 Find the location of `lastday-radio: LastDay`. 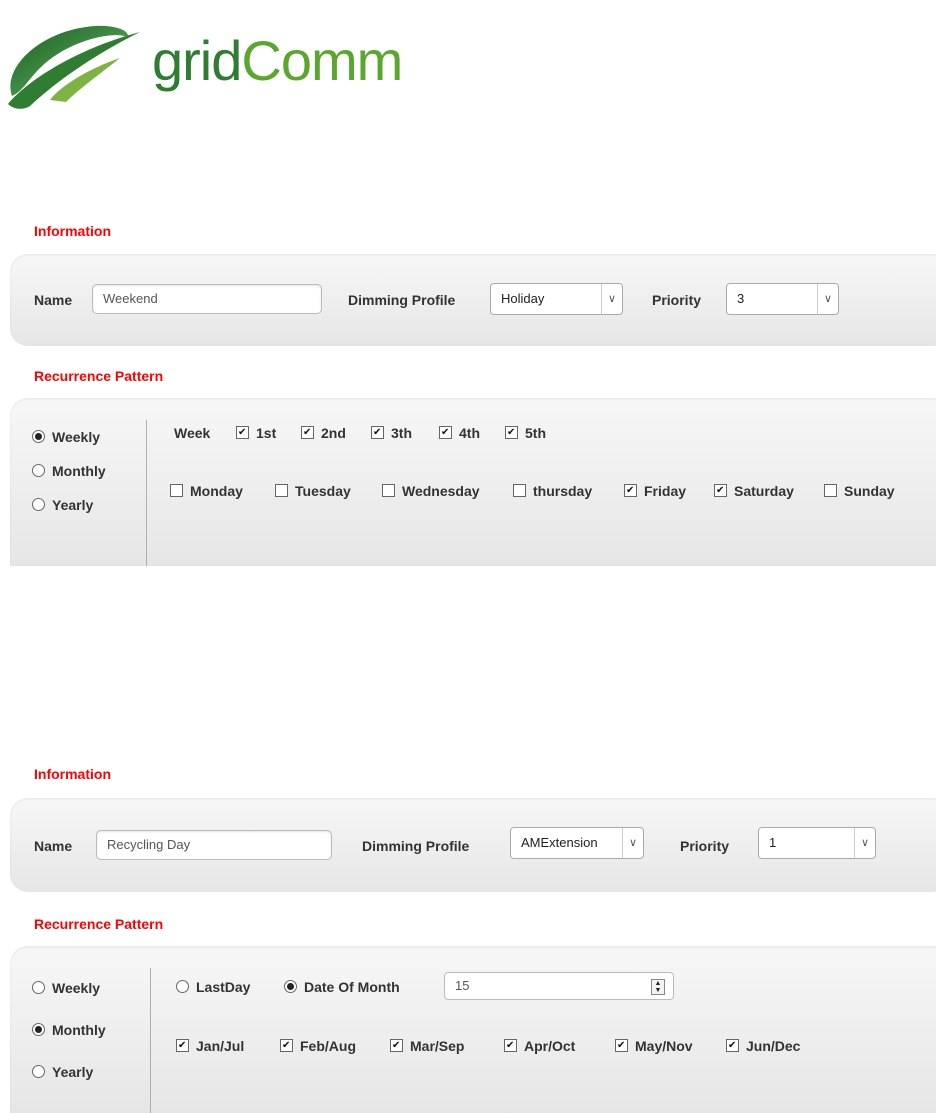

lastday-radio: LastDay is located at coordinates (213, 987).